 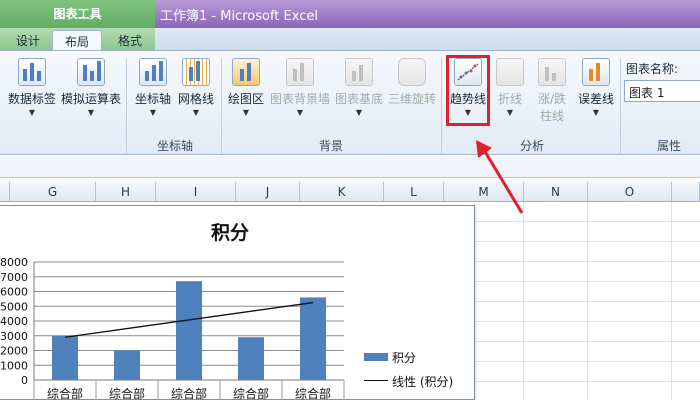 What do you see at coordinates (503, 181) in the screenshot?
I see `arrow-shaft` at bounding box center [503, 181].